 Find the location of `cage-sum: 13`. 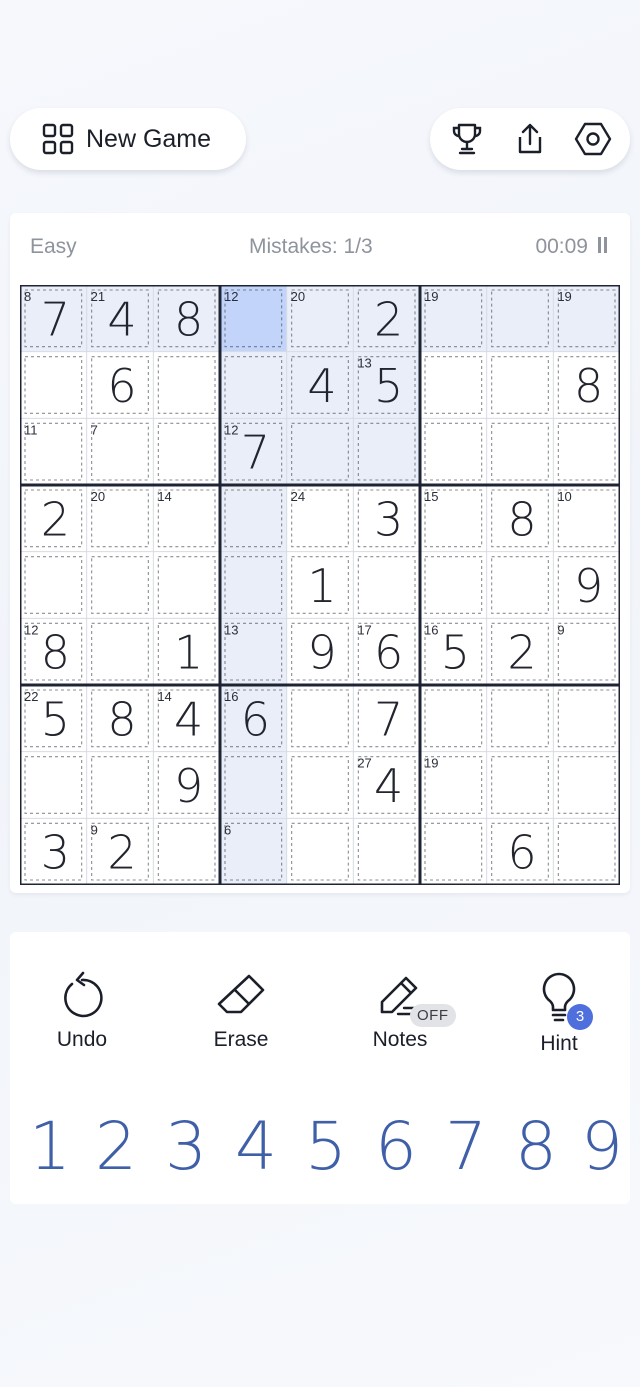

cage-sum: 13 is located at coordinates (231, 629).